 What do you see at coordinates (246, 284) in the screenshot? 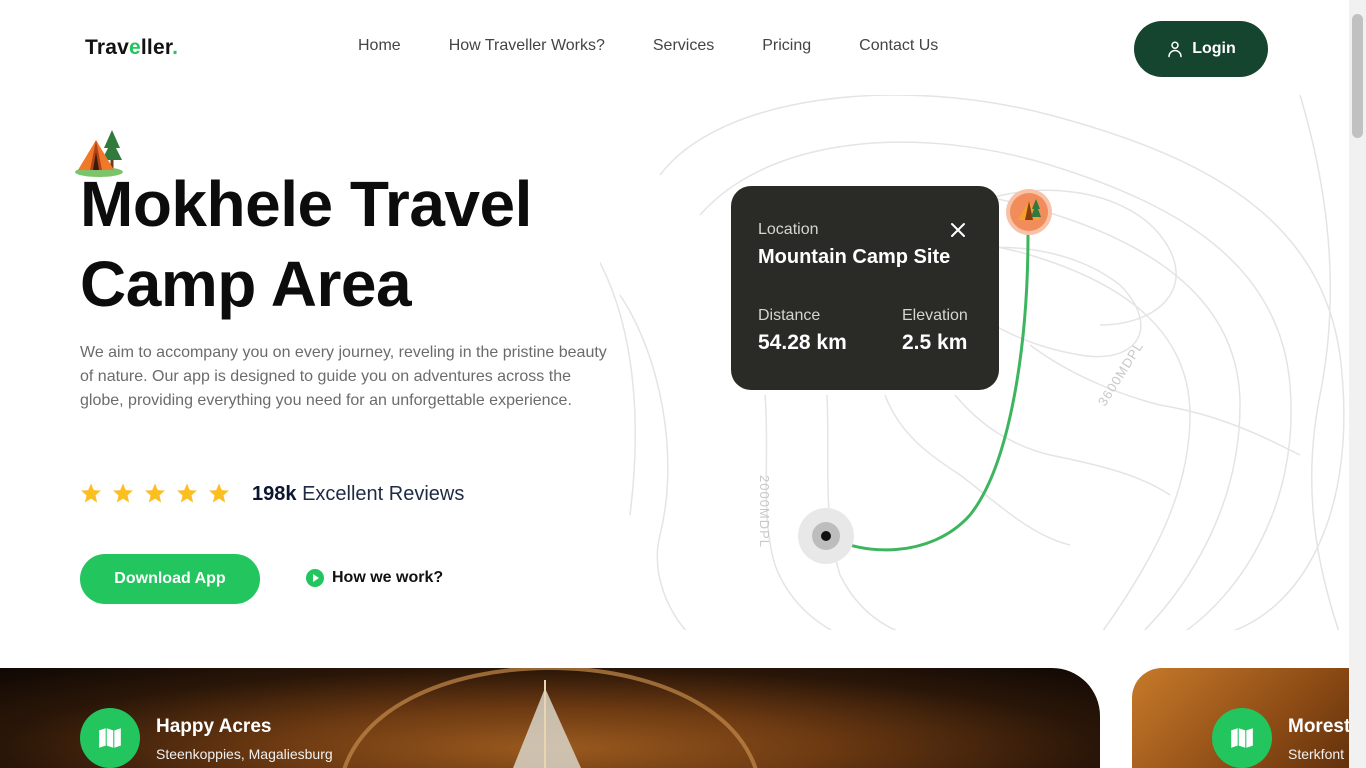
I see `hero-title-line-2: Camp Area` at bounding box center [246, 284].